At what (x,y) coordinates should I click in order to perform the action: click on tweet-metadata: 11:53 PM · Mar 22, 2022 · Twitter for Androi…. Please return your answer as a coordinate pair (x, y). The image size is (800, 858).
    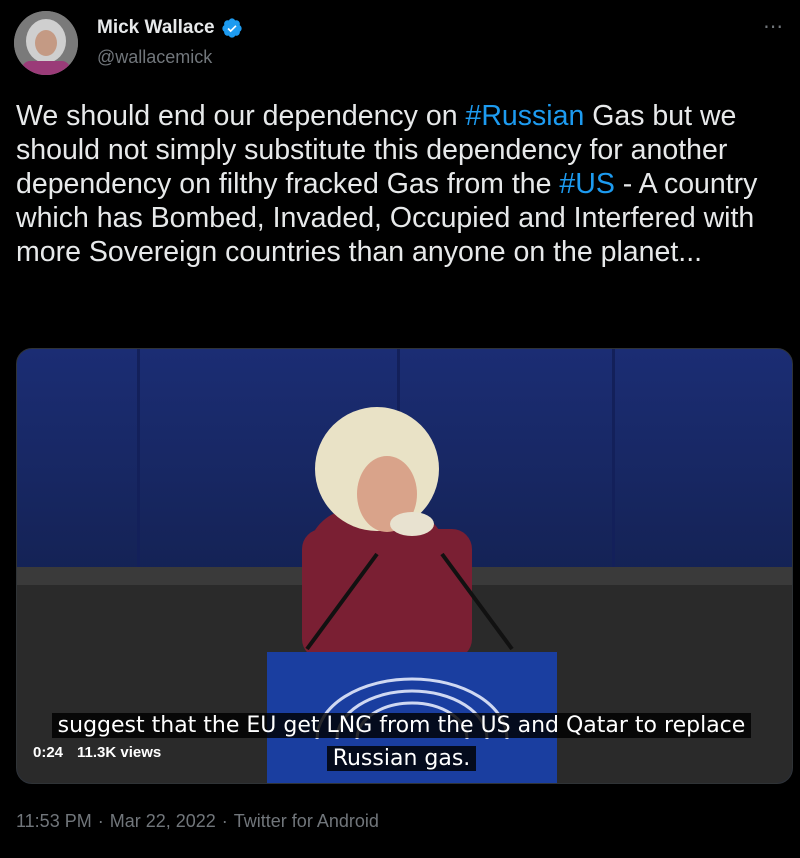
    Looking at the image, I should click on (197, 821).